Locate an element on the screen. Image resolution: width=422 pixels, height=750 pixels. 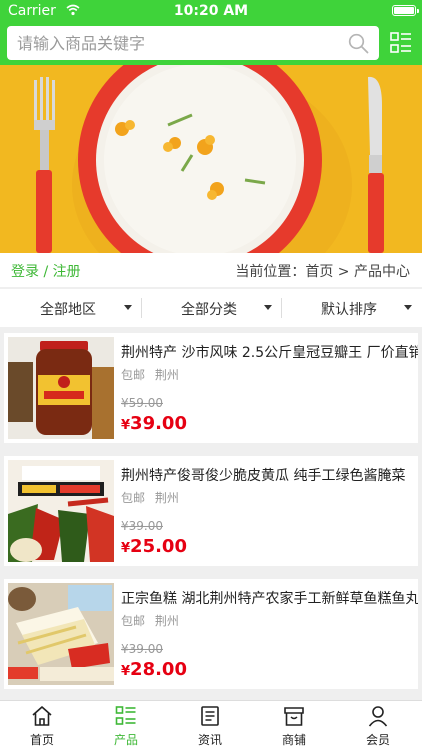
filter-sort-dropdown: 默认排序 is located at coordinates (352, 308).